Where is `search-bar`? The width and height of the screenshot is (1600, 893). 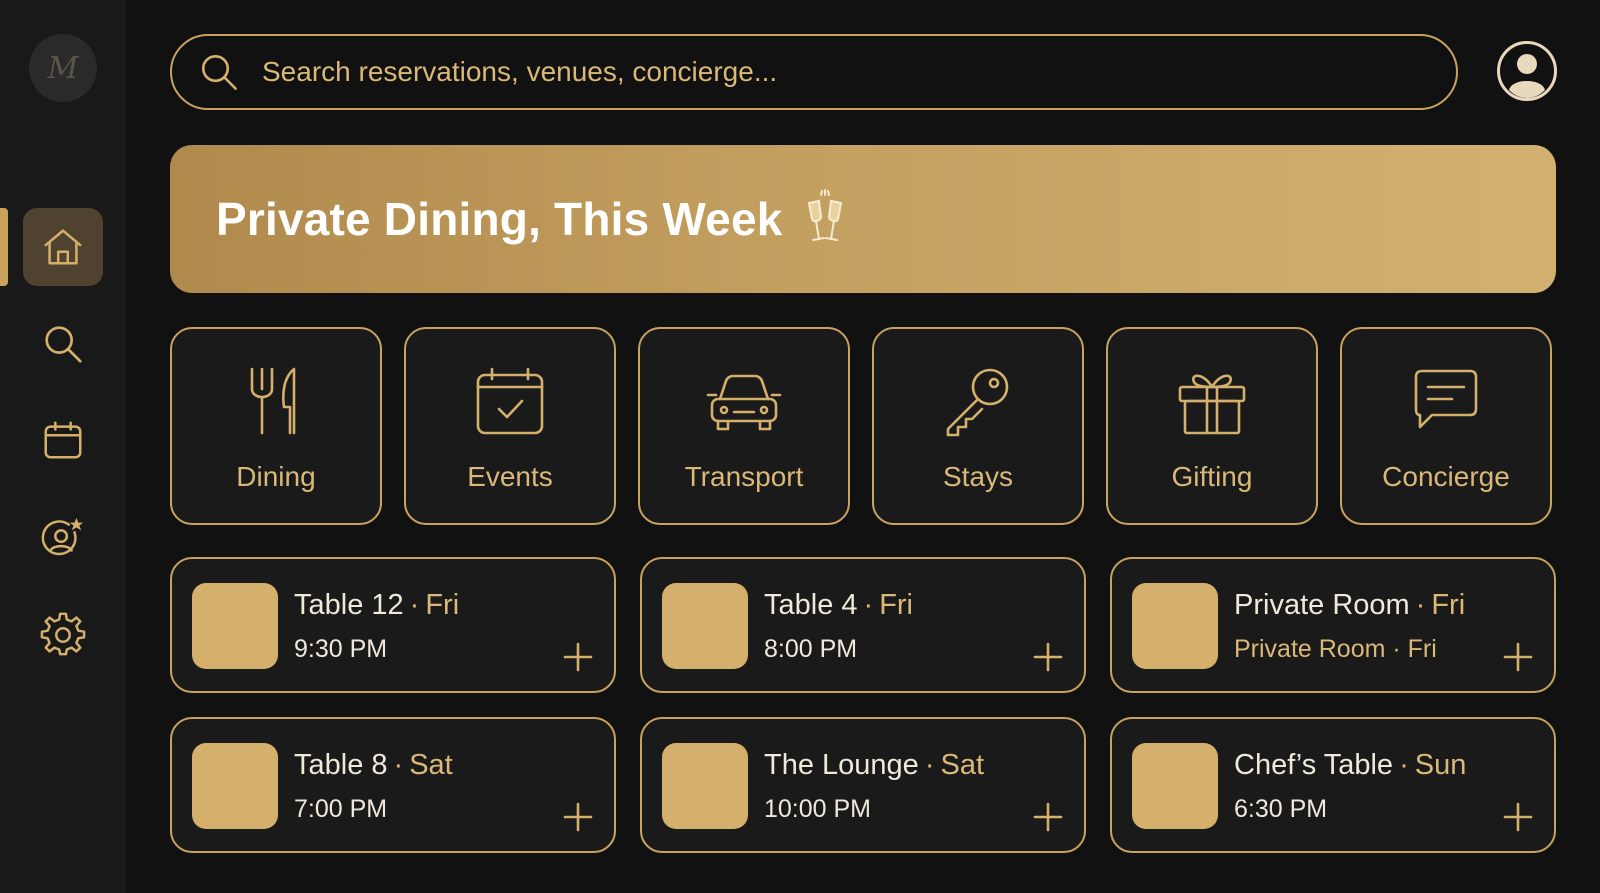 search-bar is located at coordinates (814, 72).